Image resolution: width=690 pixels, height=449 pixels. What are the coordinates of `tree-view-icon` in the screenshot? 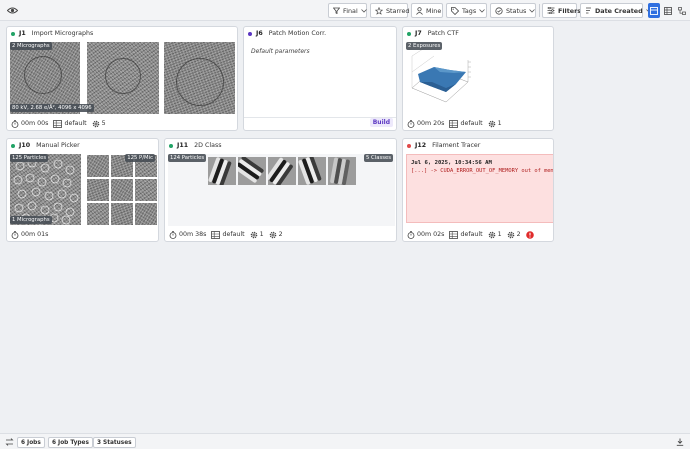 It's located at (682, 10).